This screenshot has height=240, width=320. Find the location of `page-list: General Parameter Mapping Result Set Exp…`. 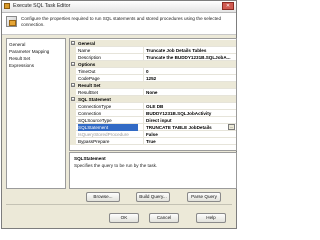

page-list: General Parameter Mapping Result Set Exp… is located at coordinates (36, 113).